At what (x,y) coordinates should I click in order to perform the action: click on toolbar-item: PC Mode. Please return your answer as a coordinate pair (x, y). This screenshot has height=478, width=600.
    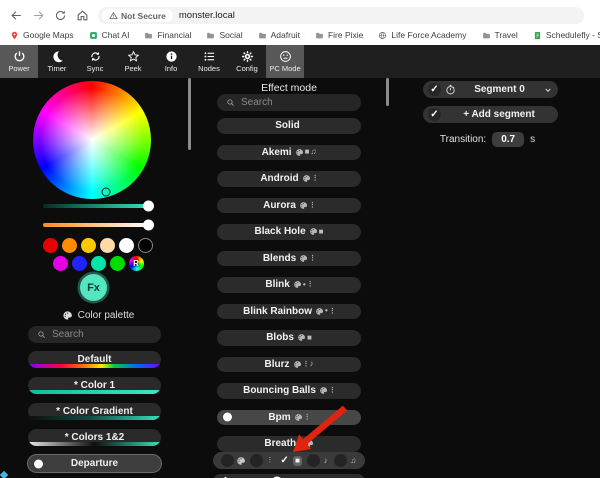
    Looking at the image, I should click on (285, 61).